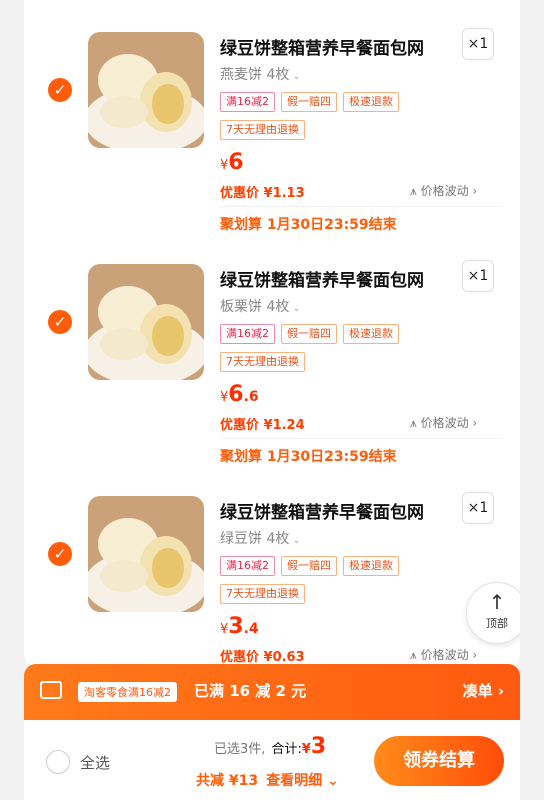 Image resolution: width=544 pixels, height=800 pixels. Describe the element at coordinates (250, 691) in the screenshot. I see `promo-status: 已满 16 减 2 元` at that location.